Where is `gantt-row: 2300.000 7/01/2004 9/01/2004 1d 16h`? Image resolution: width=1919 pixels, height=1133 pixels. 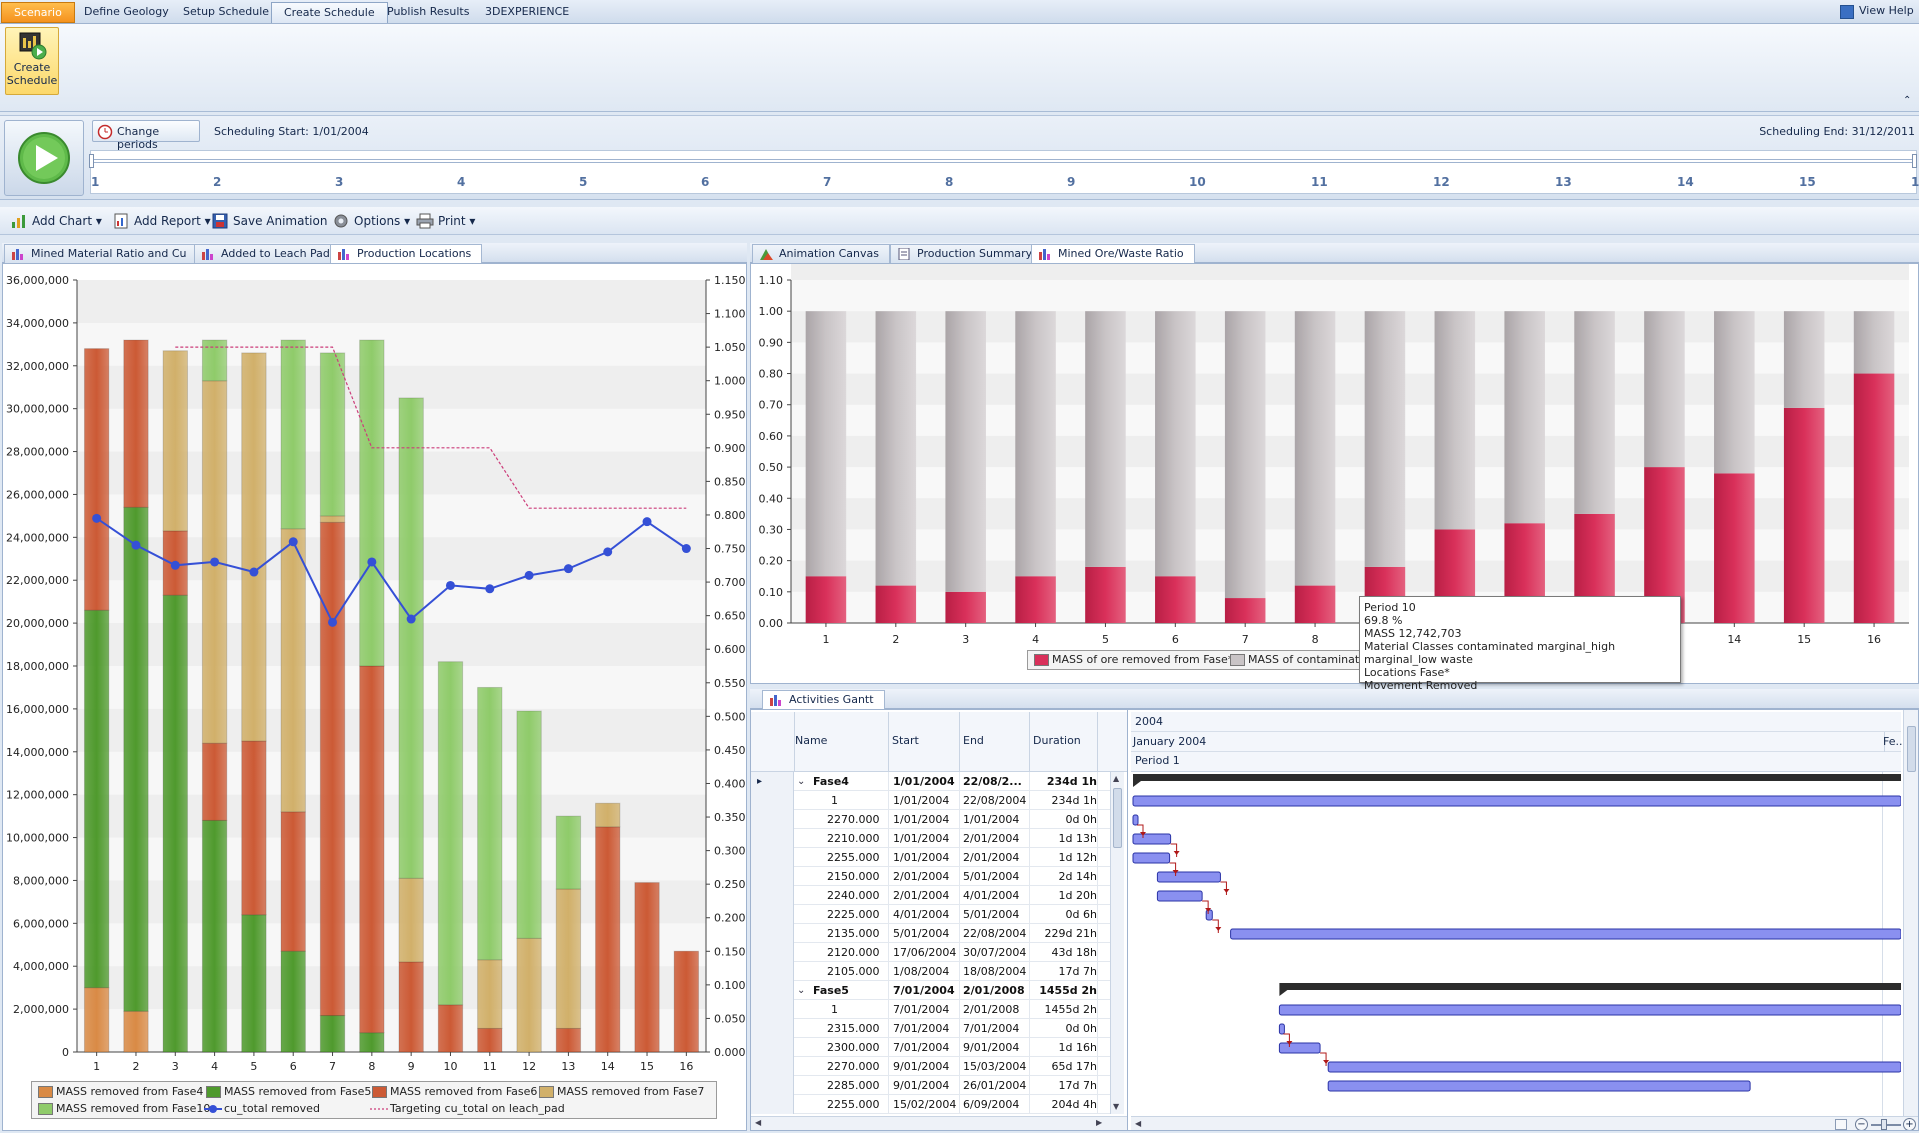 gantt-row: 2300.000 7/01/2004 9/01/2004 1d 16h is located at coordinates (931, 1047).